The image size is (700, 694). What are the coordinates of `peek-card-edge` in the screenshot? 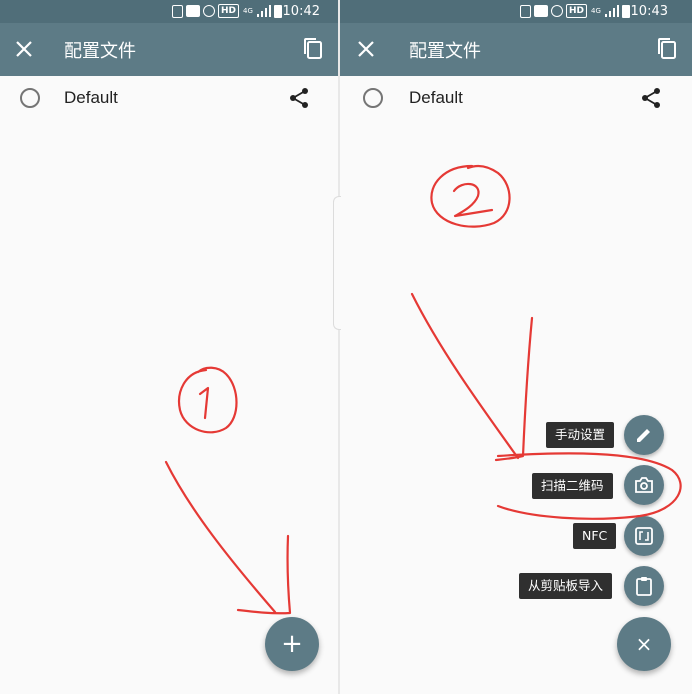 It's located at (337, 263).